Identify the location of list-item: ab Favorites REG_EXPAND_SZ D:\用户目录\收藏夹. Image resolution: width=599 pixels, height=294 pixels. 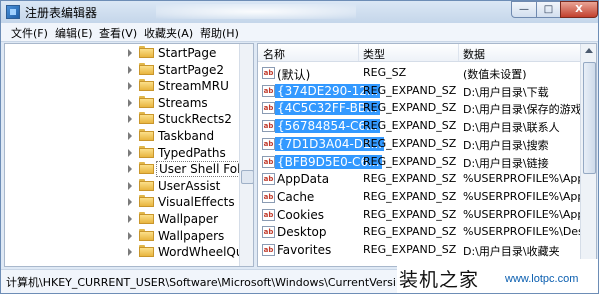
(419, 250).